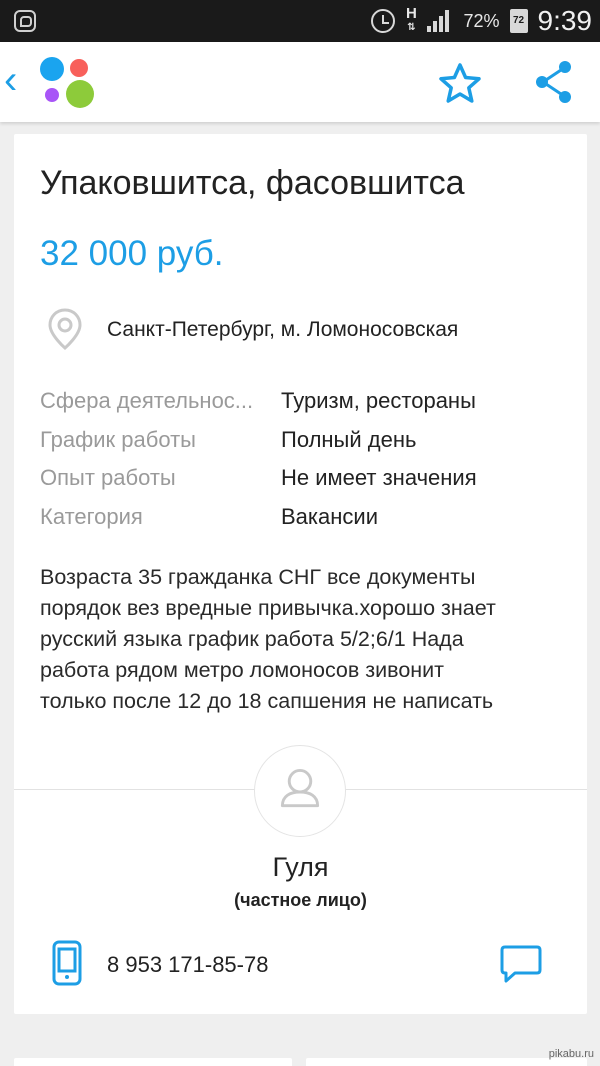 The height and width of the screenshot is (1066, 600). What do you see at coordinates (518, 21) in the screenshot?
I see `battery-icon: 72` at bounding box center [518, 21].